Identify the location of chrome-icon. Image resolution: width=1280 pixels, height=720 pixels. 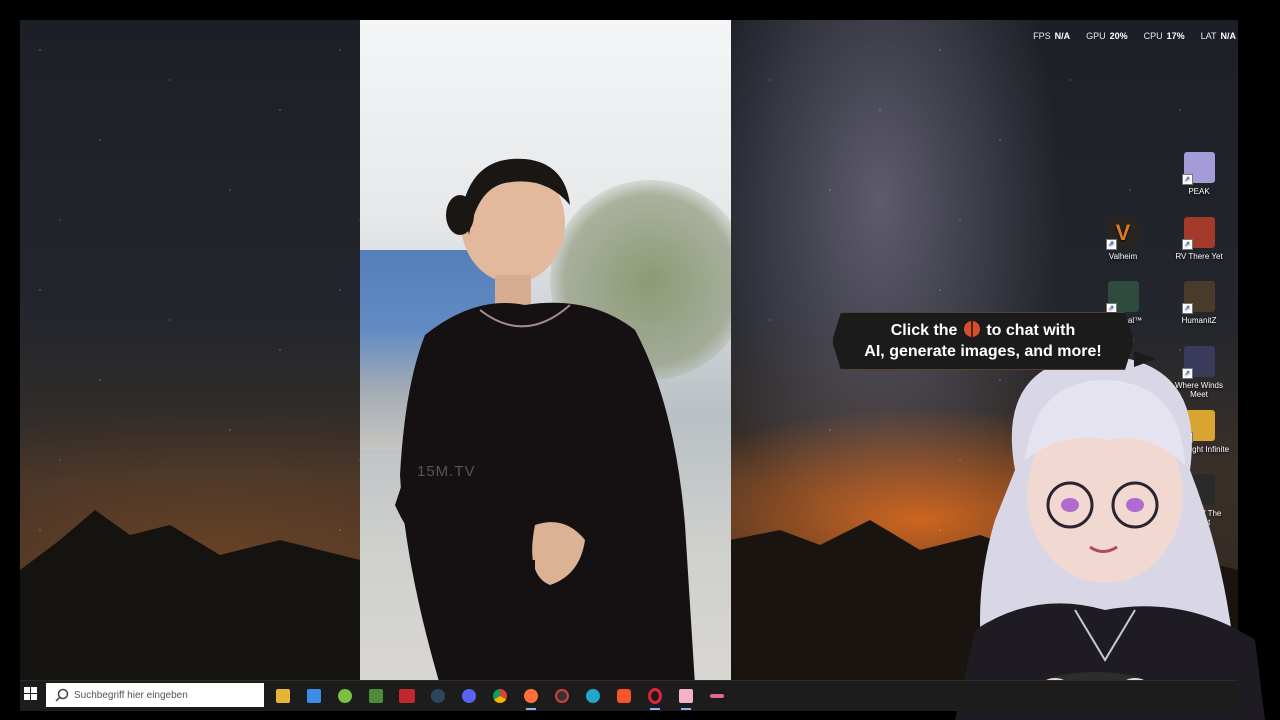
(500, 696).